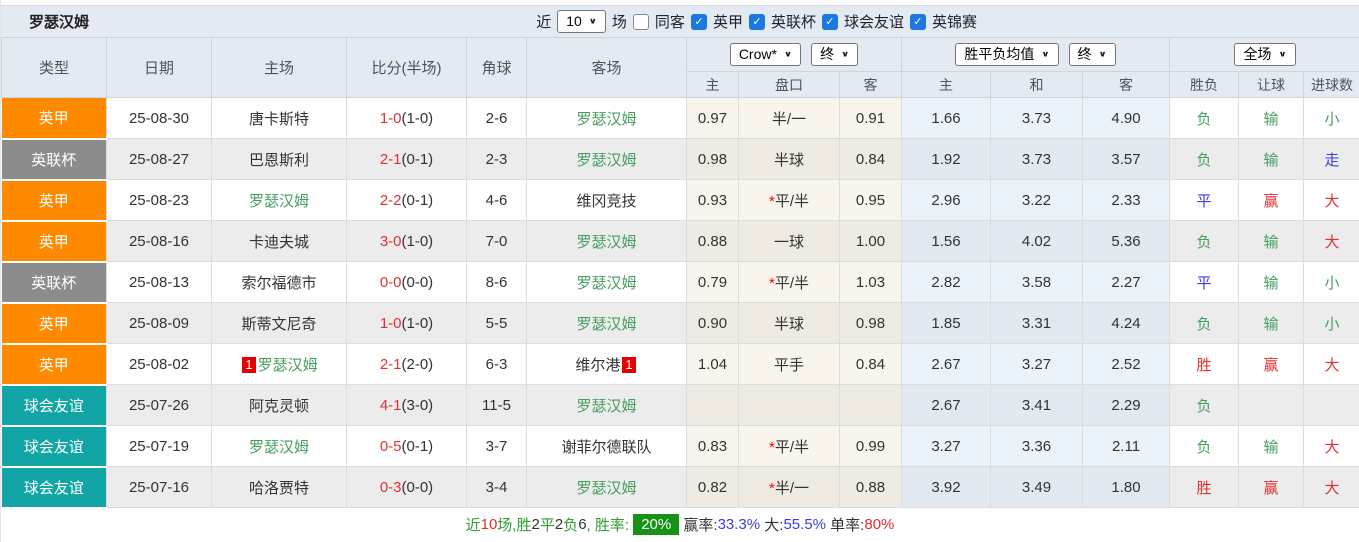 Image resolution: width=1359 pixels, height=542 pixels. I want to click on asian-company-select: Crow* ∨, so click(765, 54).